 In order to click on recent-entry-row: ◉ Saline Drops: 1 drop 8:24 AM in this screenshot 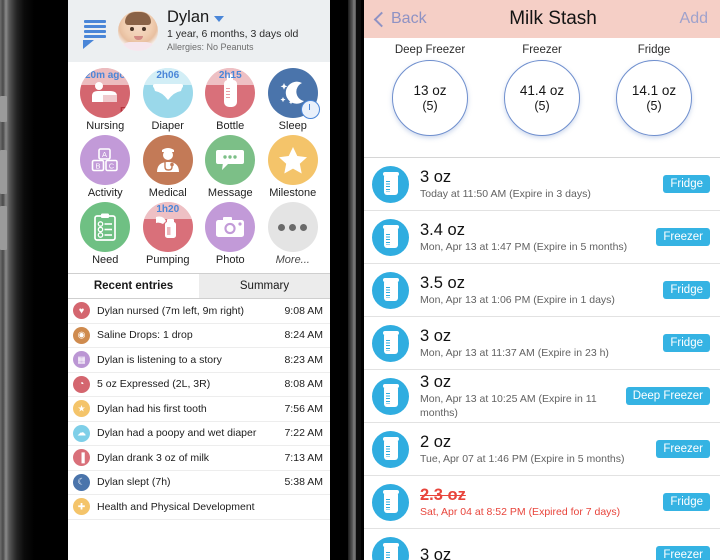, I will do `click(199, 336)`.